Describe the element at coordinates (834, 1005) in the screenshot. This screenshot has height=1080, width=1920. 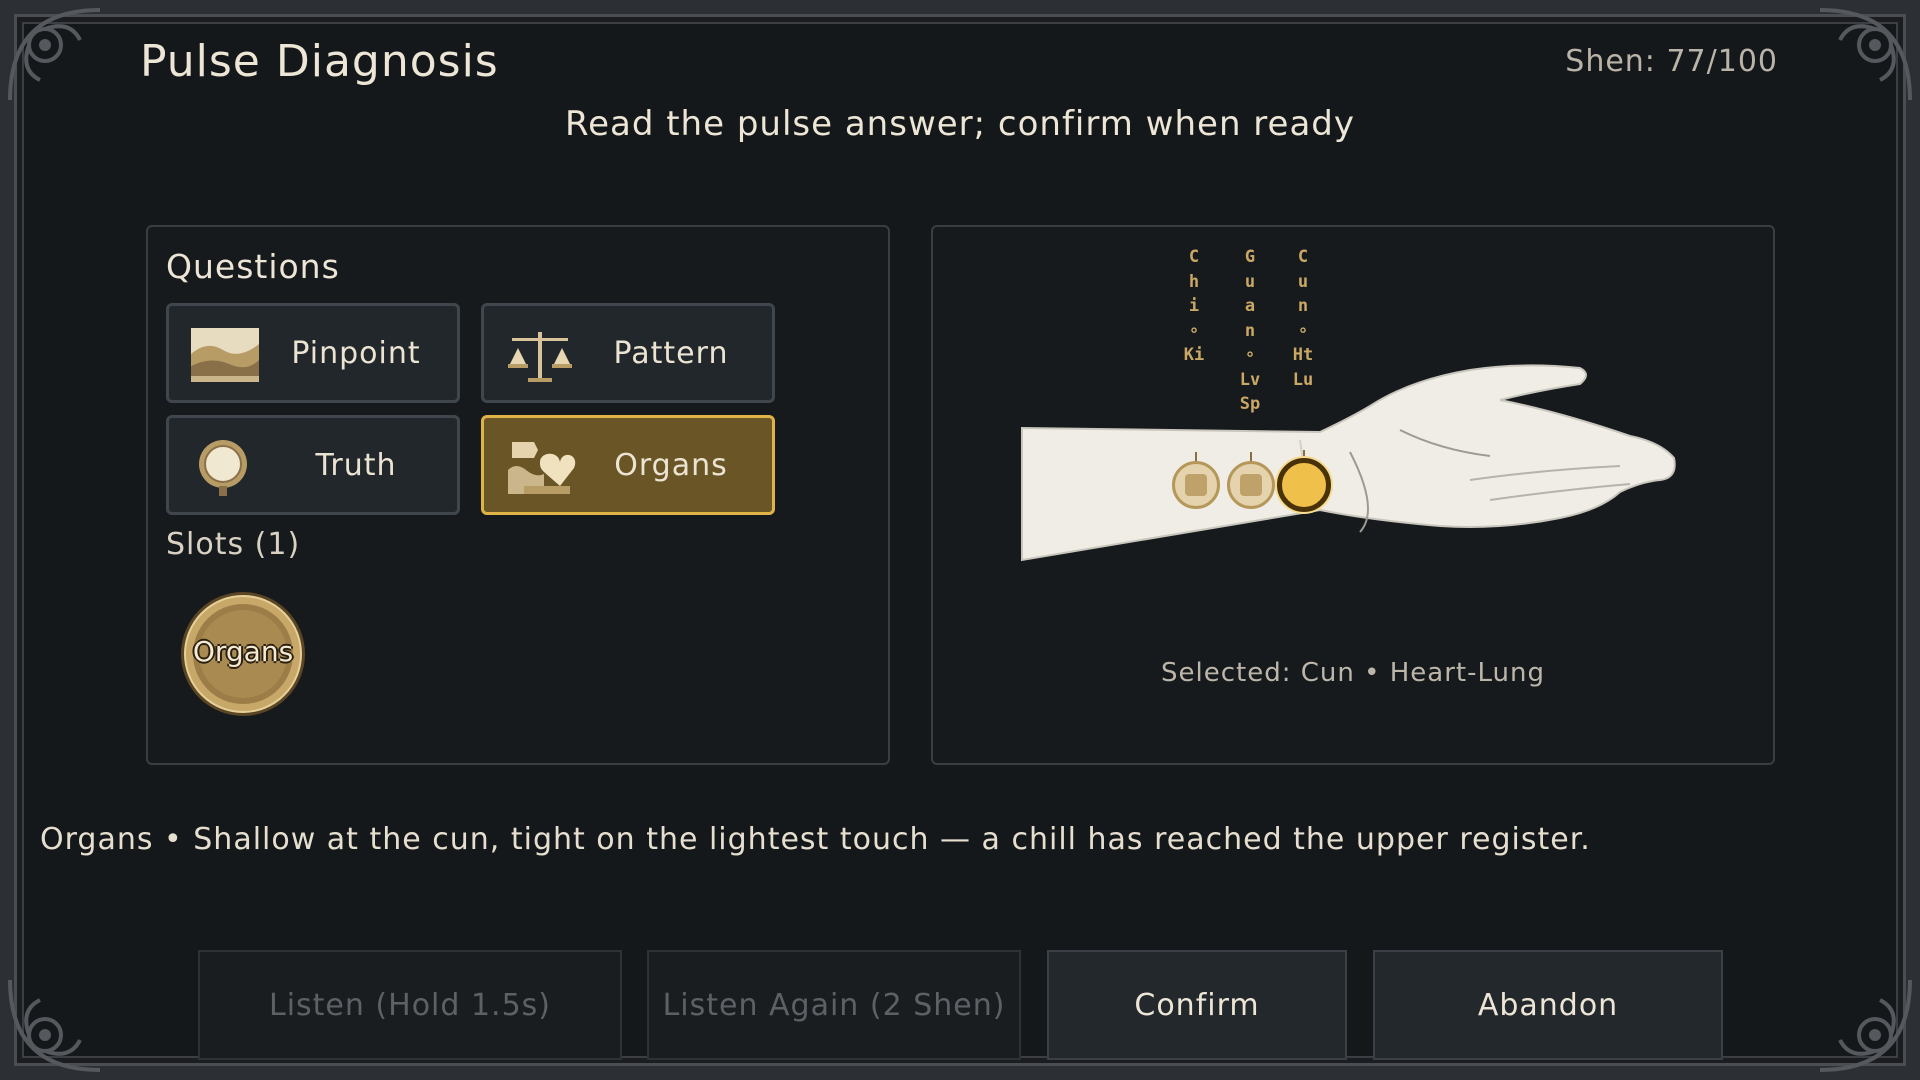
I see `listen-again-button: Listen Again (2 Shen)` at that location.